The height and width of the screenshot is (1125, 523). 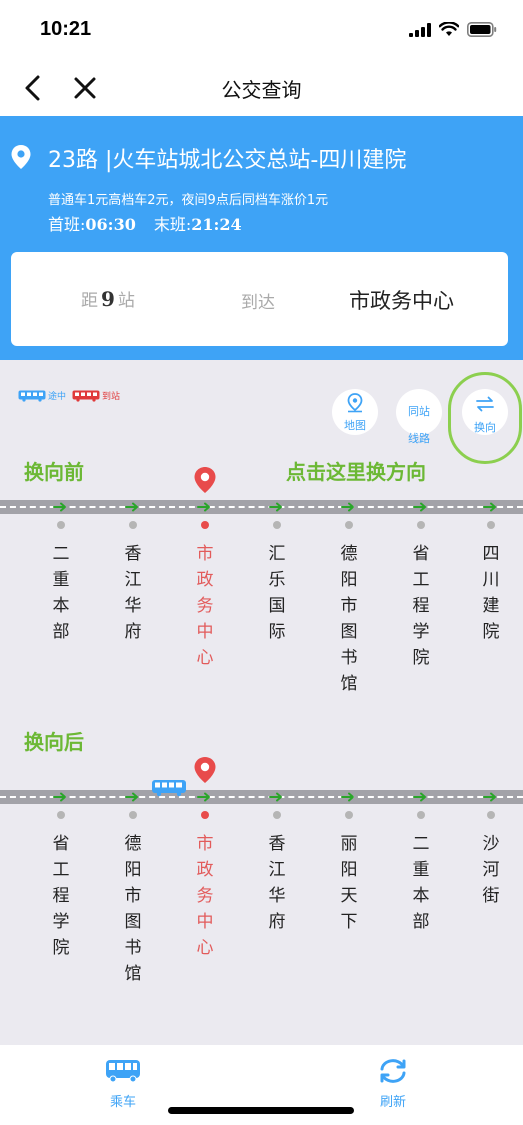 I want to click on battery-icon, so click(x=482, y=29).